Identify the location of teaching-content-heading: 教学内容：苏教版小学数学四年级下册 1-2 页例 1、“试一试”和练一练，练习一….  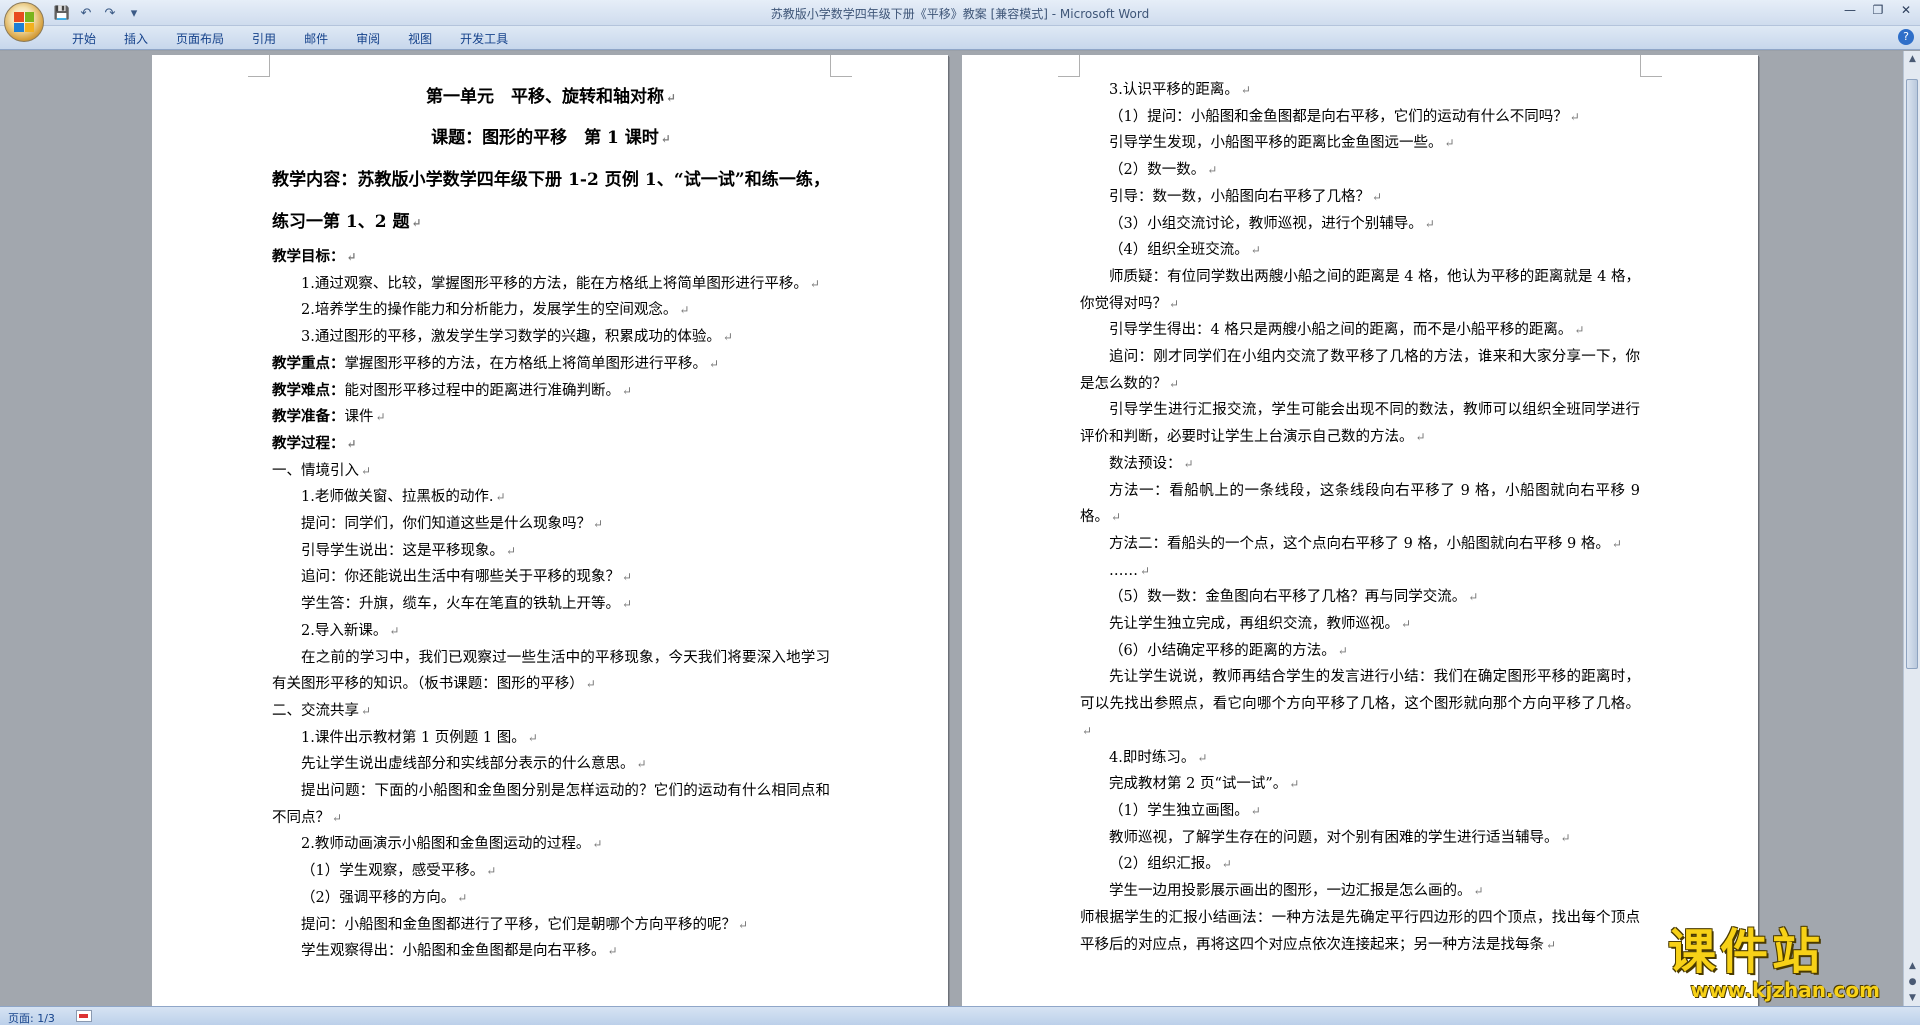
(551, 201).